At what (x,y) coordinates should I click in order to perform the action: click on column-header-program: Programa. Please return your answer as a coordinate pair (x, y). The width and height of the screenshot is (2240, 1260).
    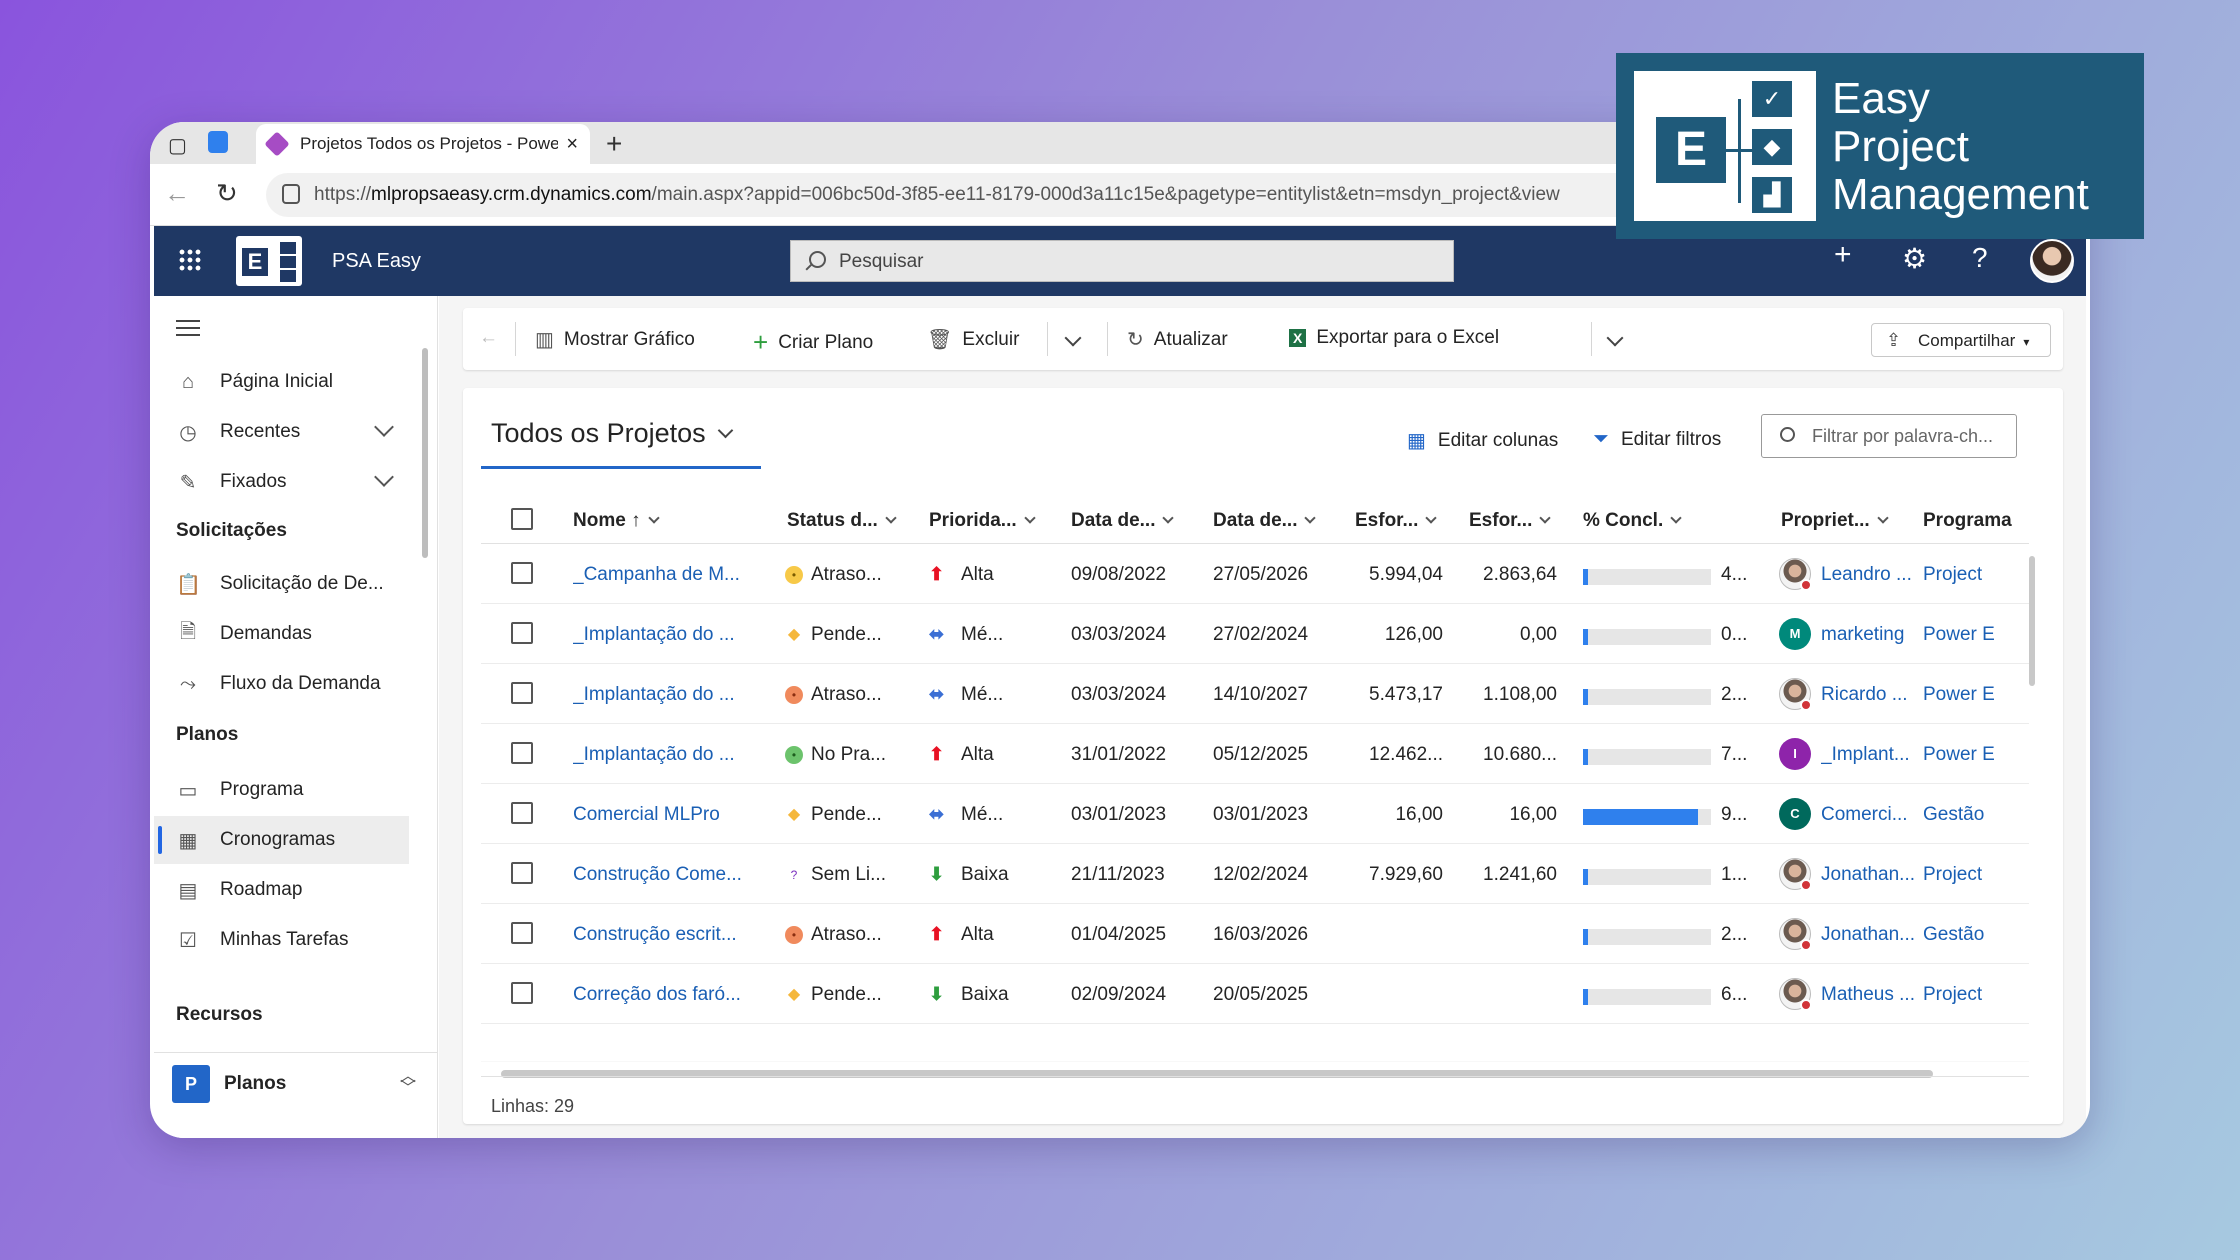
    Looking at the image, I should click on (1967, 521).